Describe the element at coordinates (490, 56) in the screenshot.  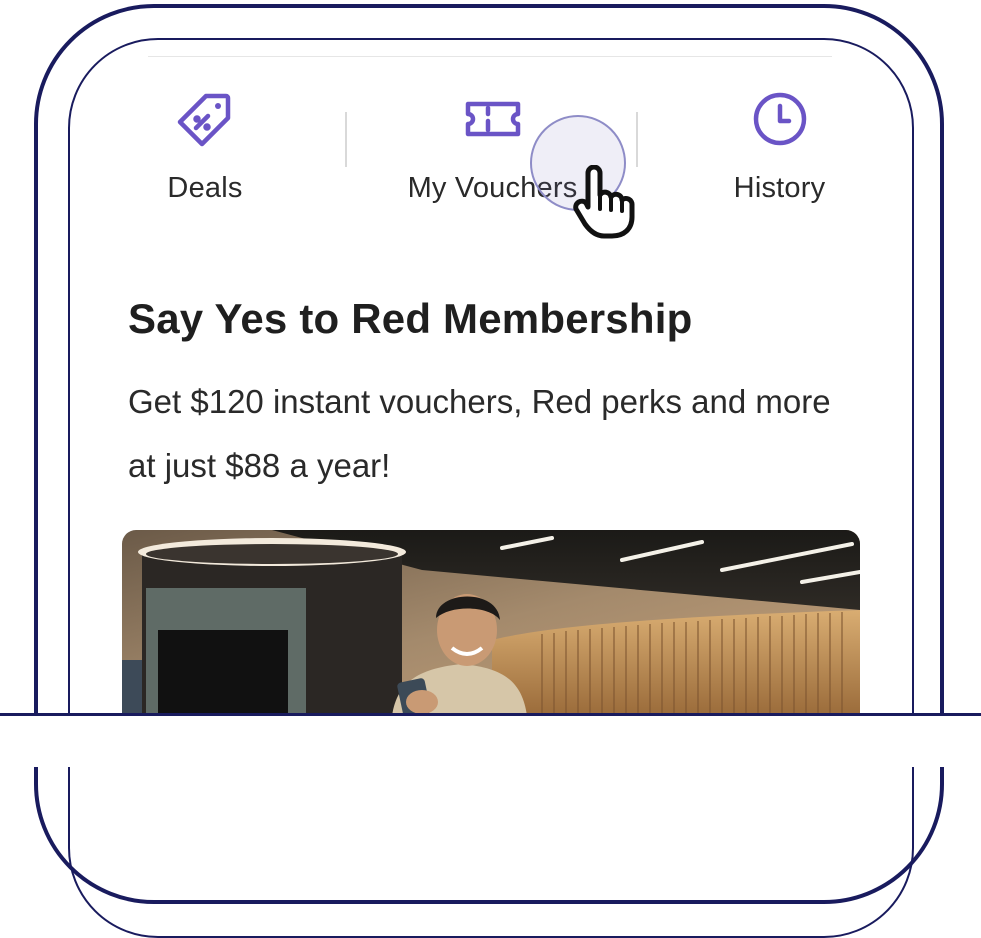
I see `top-divider` at that location.